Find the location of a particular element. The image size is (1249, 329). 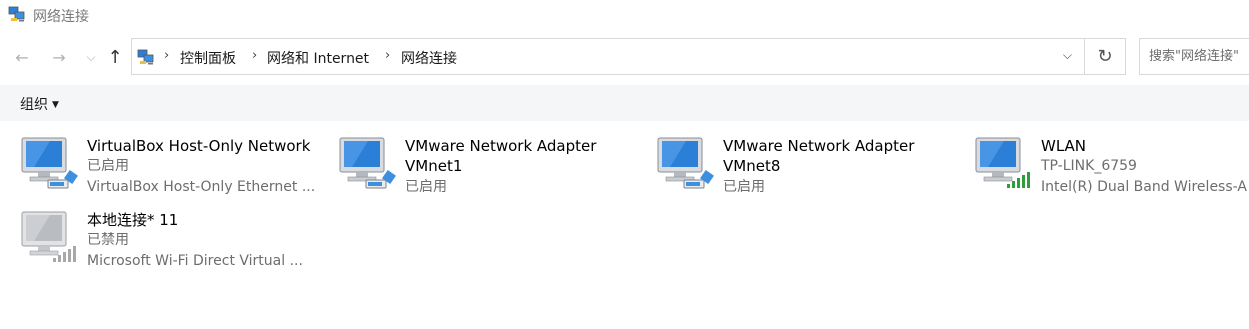

organize-menu-button: 组织 ▼ is located at coordinates (39, 104).